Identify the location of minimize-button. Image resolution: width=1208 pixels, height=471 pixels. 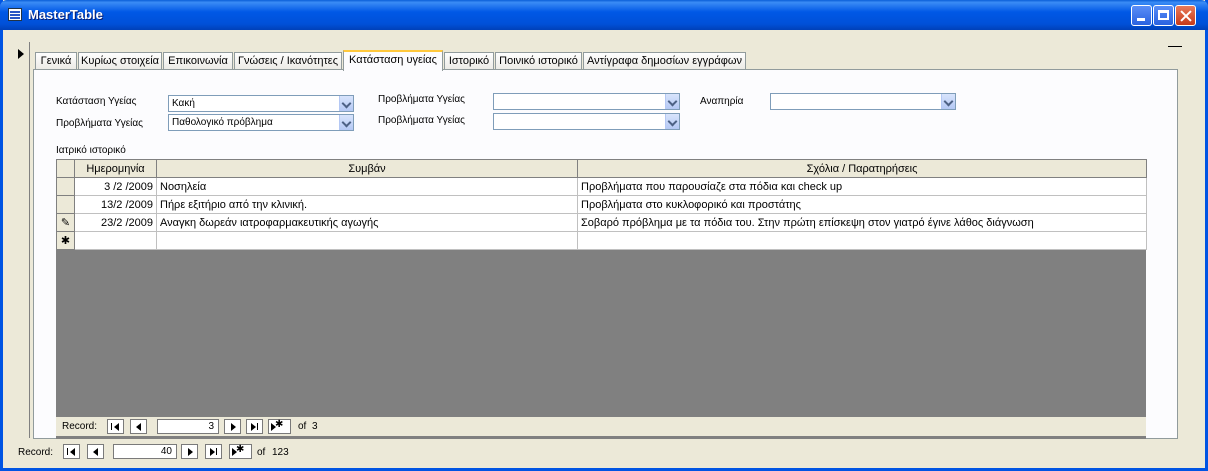
(1141, 15).